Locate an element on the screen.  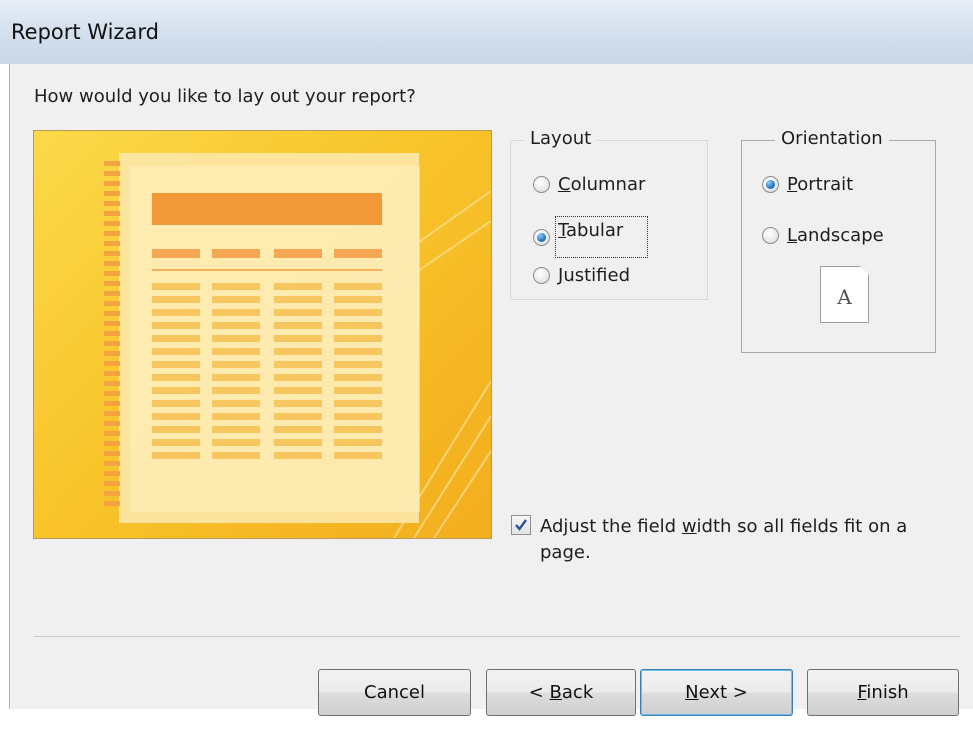
orientation-group: Orientation Portrait Landscape A is located at coordinates (838, 240).